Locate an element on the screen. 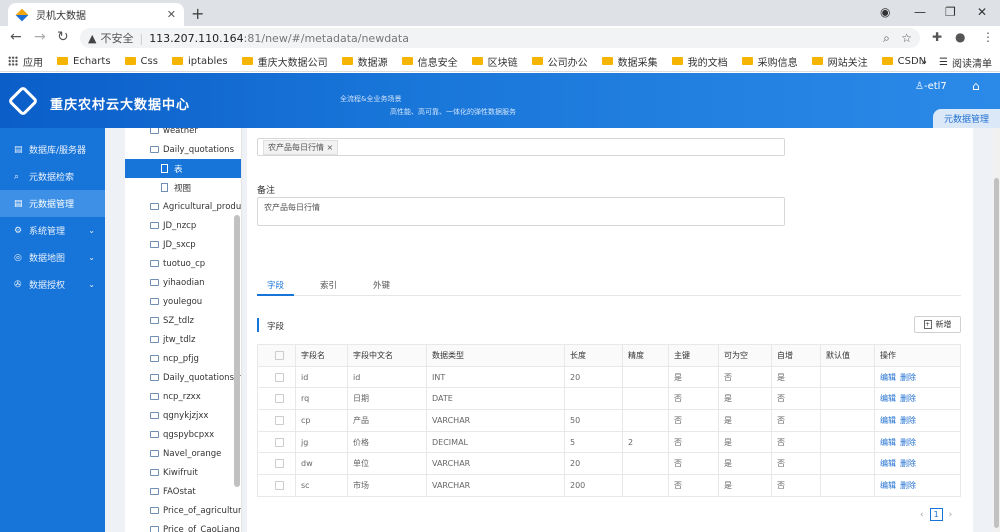  bookmark-item: 我的文档 is located at coordinates (699, 61).